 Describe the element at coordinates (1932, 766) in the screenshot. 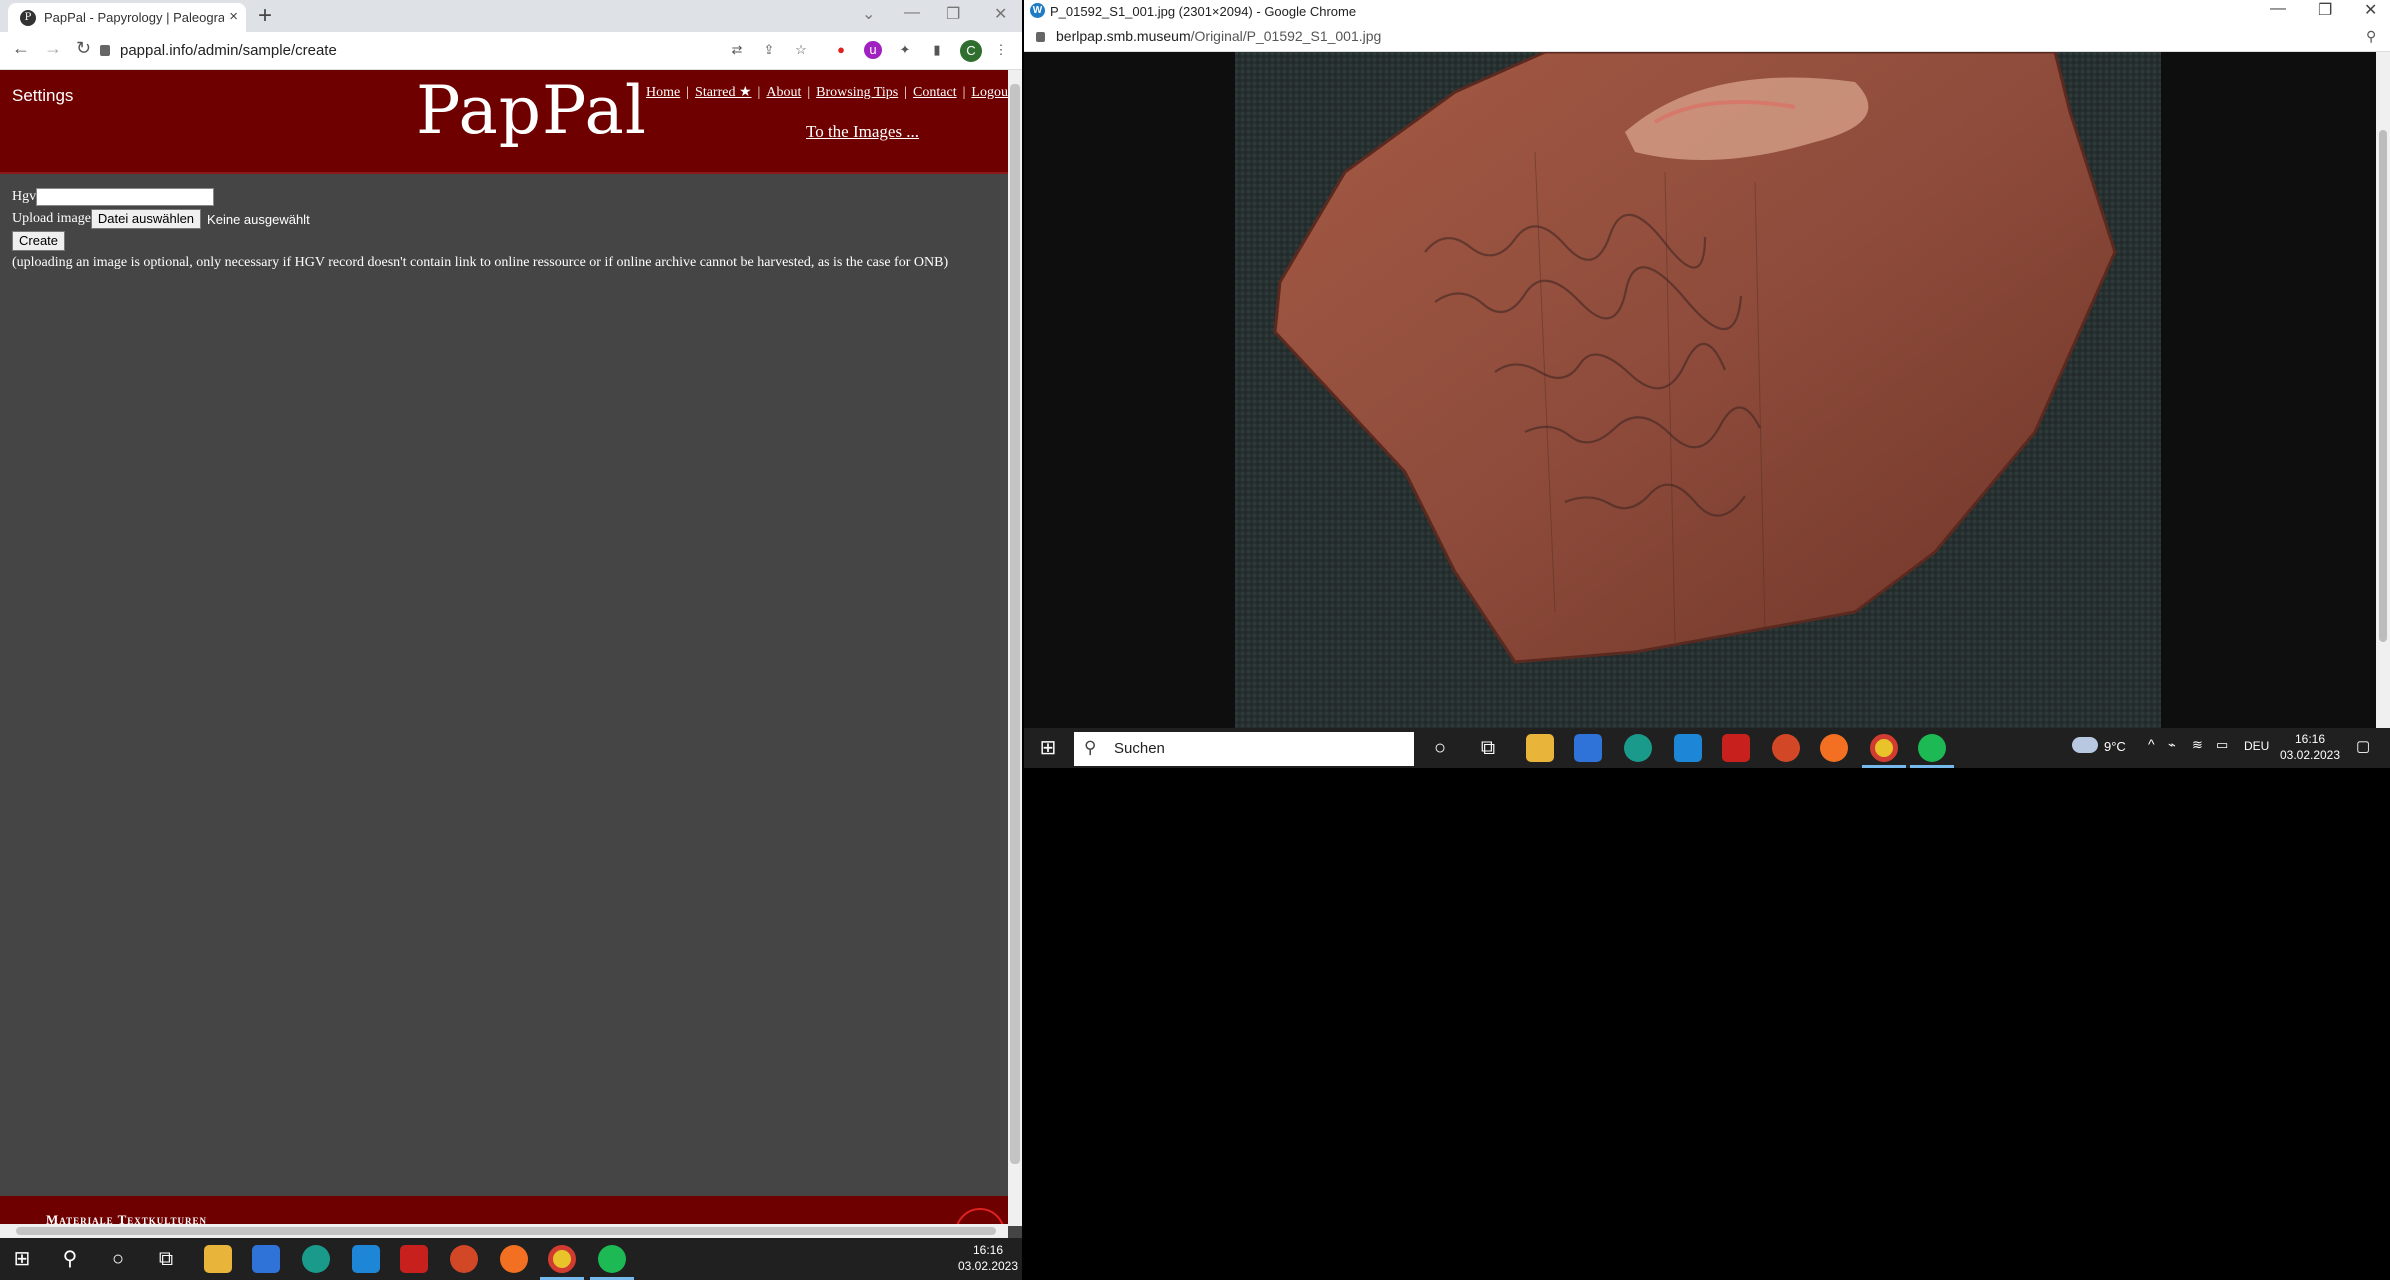

I see `spotify-active-indicator` at that location.